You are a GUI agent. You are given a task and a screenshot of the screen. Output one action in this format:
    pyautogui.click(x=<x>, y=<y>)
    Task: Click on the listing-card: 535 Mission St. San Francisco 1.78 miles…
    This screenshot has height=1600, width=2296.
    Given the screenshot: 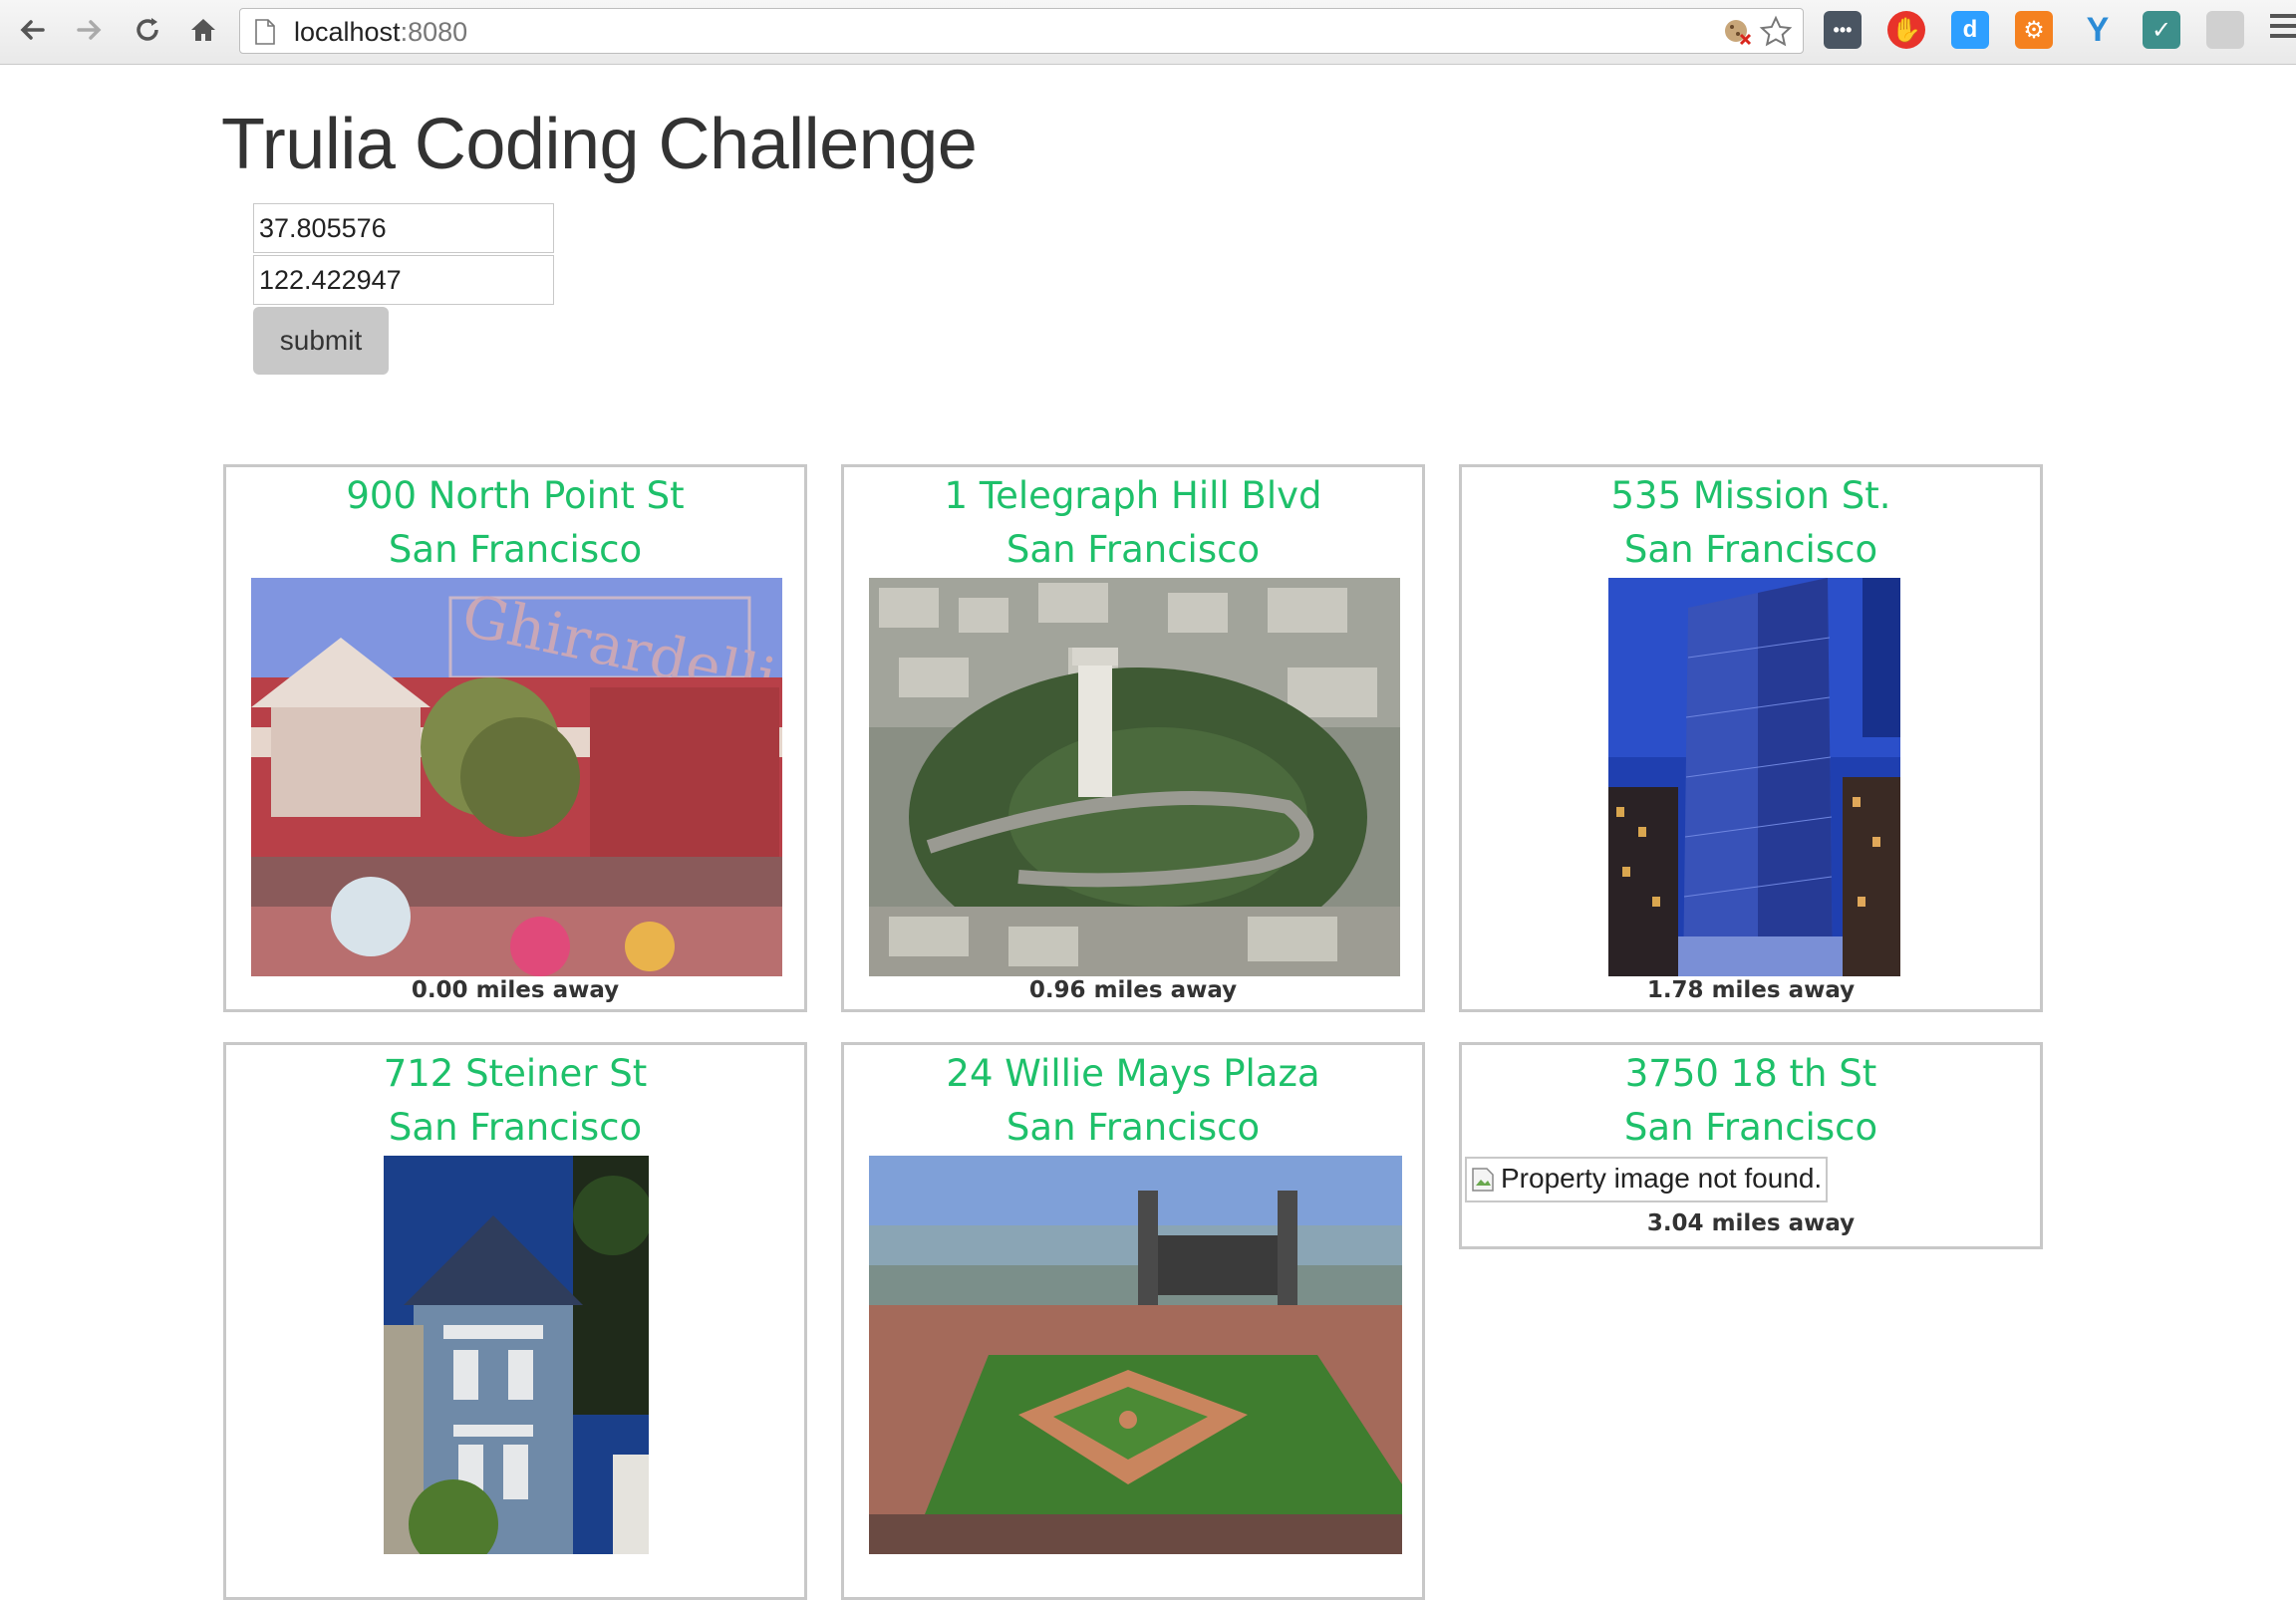 What is the action you would take?
    pyautogui.click(x=1751, y=738)
    